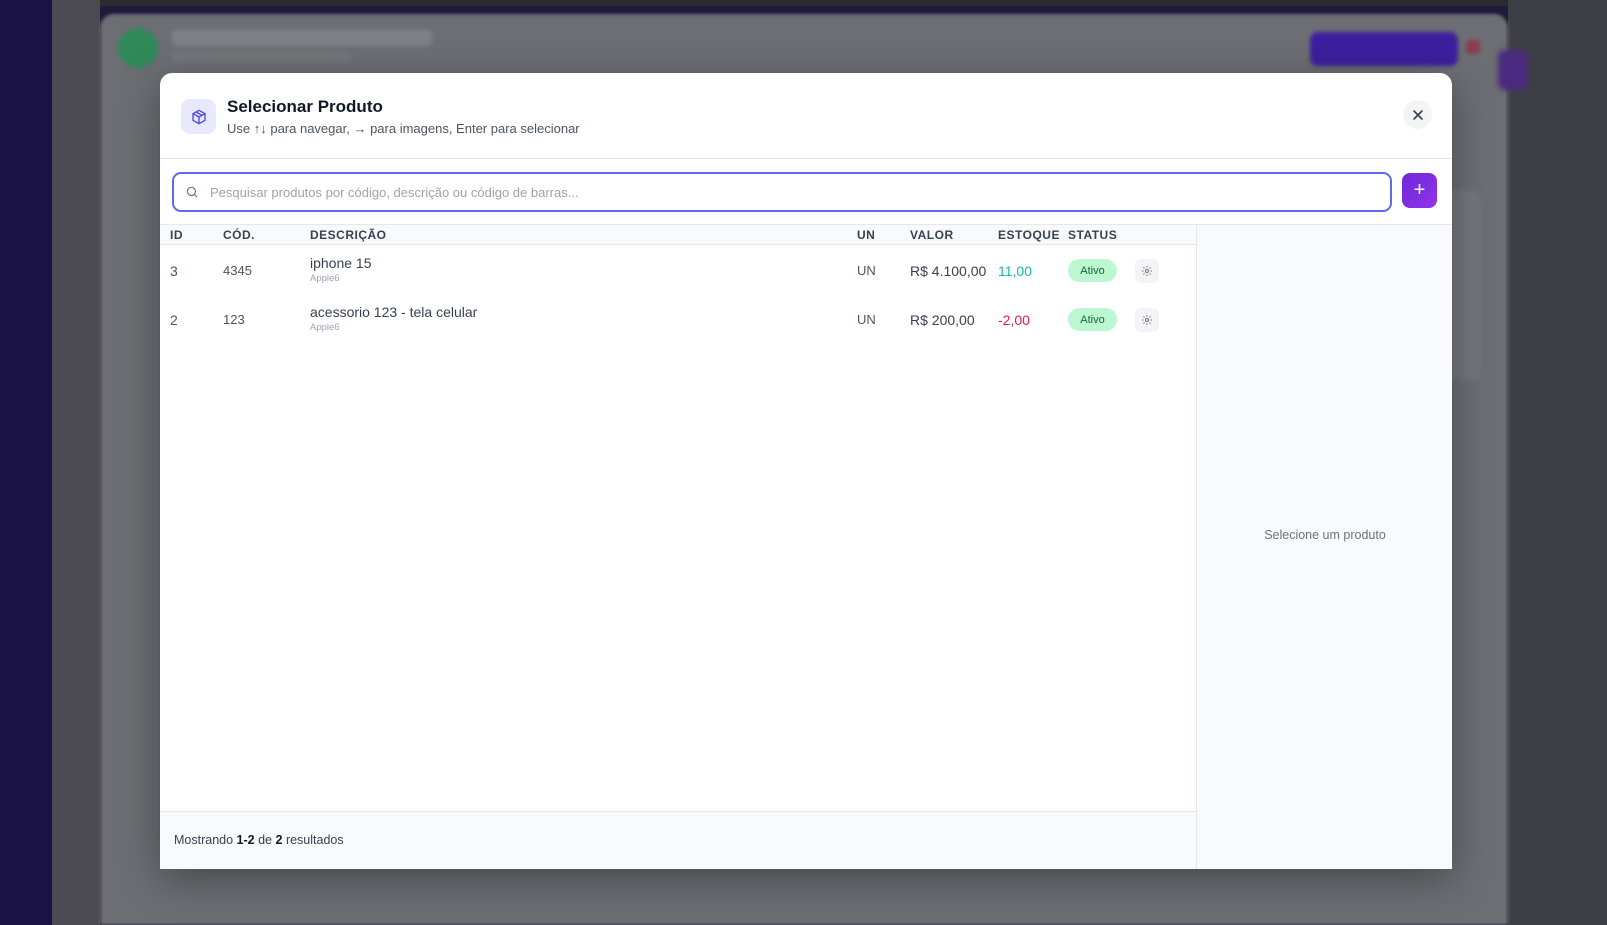 This screenshot has height=925, width=1607. Describe the element at coordinates (1324, 546) in the screenshot. I see `product-preview-panel: Selecione um produto` at that location.